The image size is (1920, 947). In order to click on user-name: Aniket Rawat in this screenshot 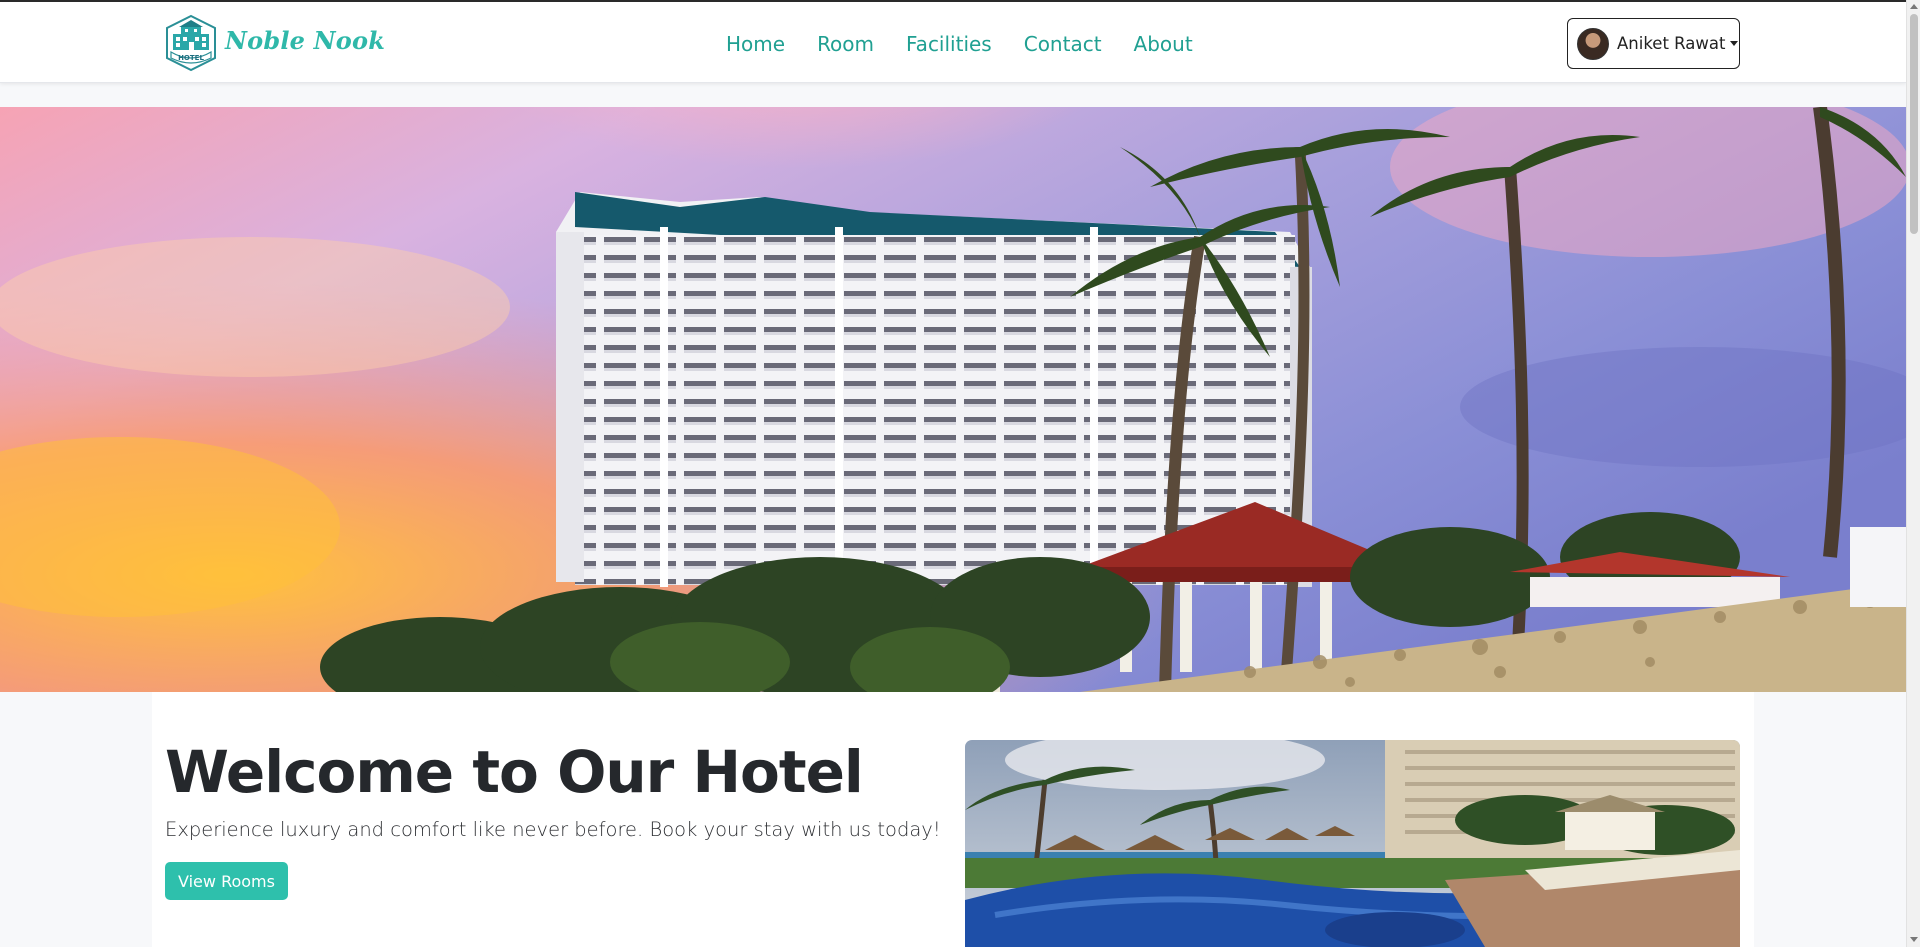, I will do `click(1671, 43)`.